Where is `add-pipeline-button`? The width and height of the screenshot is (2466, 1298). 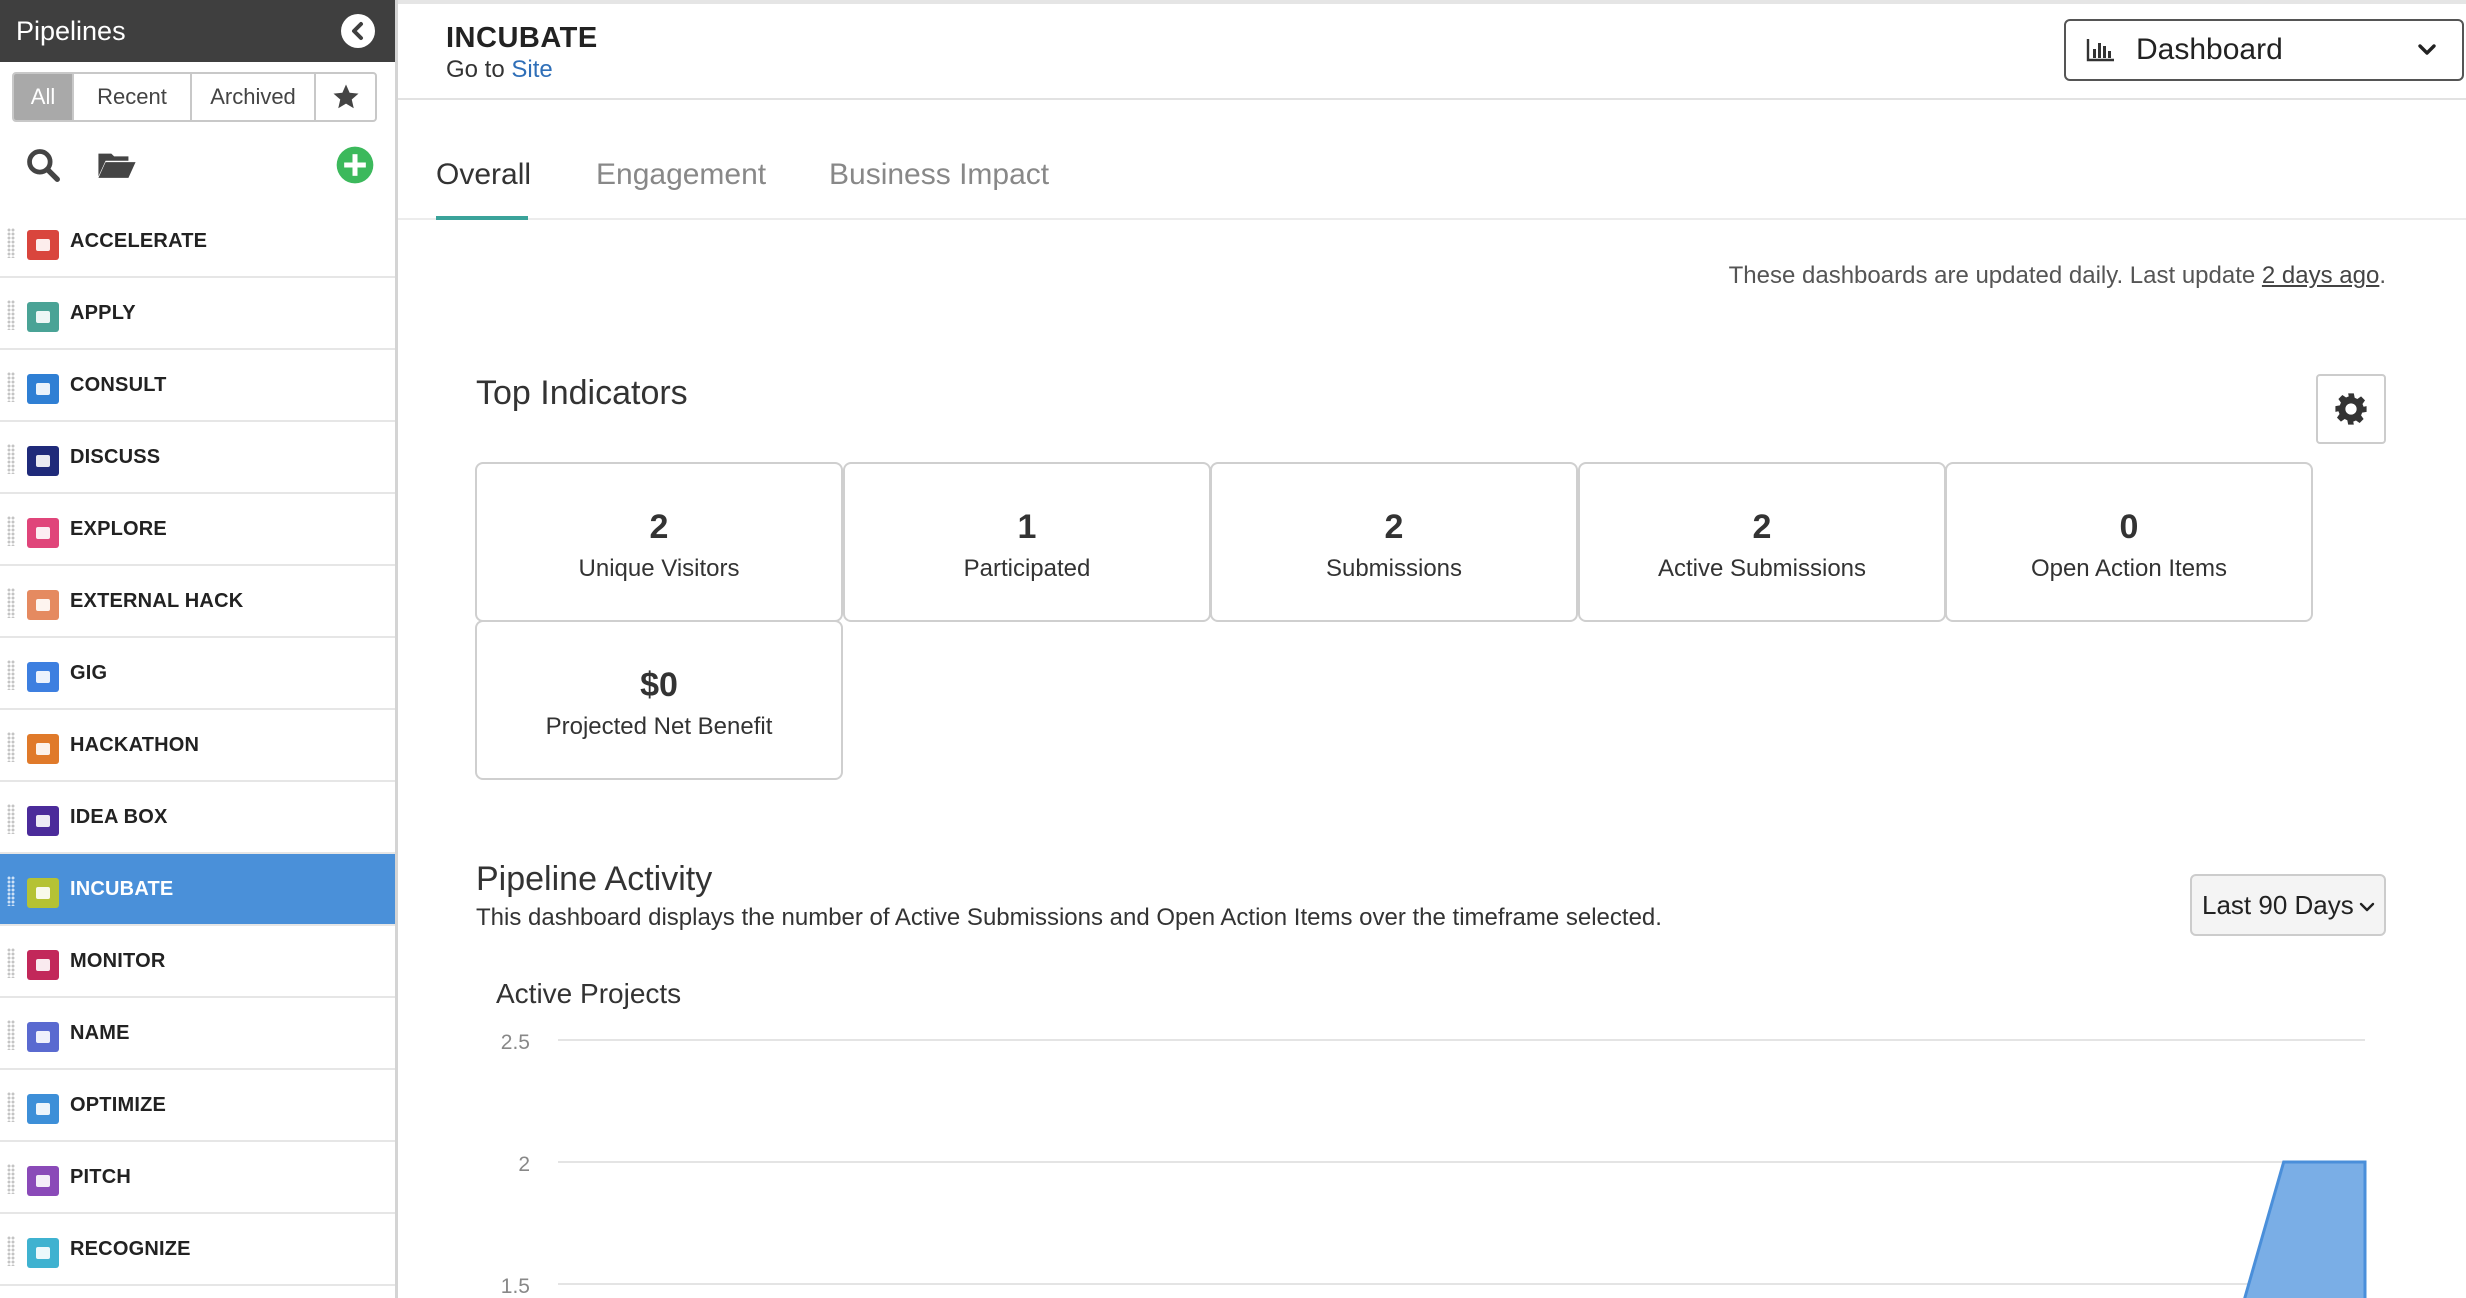 add-pipeline-button is located at coordinates (355, 165).